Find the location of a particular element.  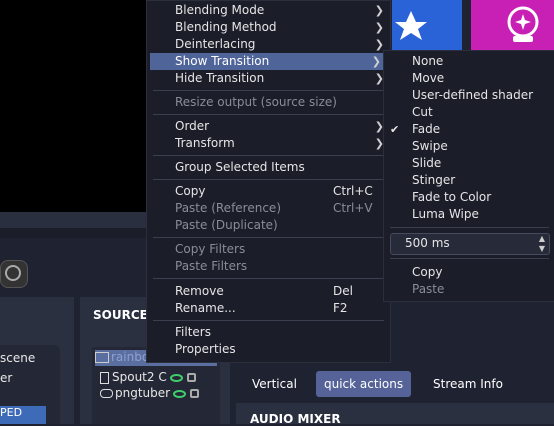

toolbar-button is located at coordinates (14, 274).